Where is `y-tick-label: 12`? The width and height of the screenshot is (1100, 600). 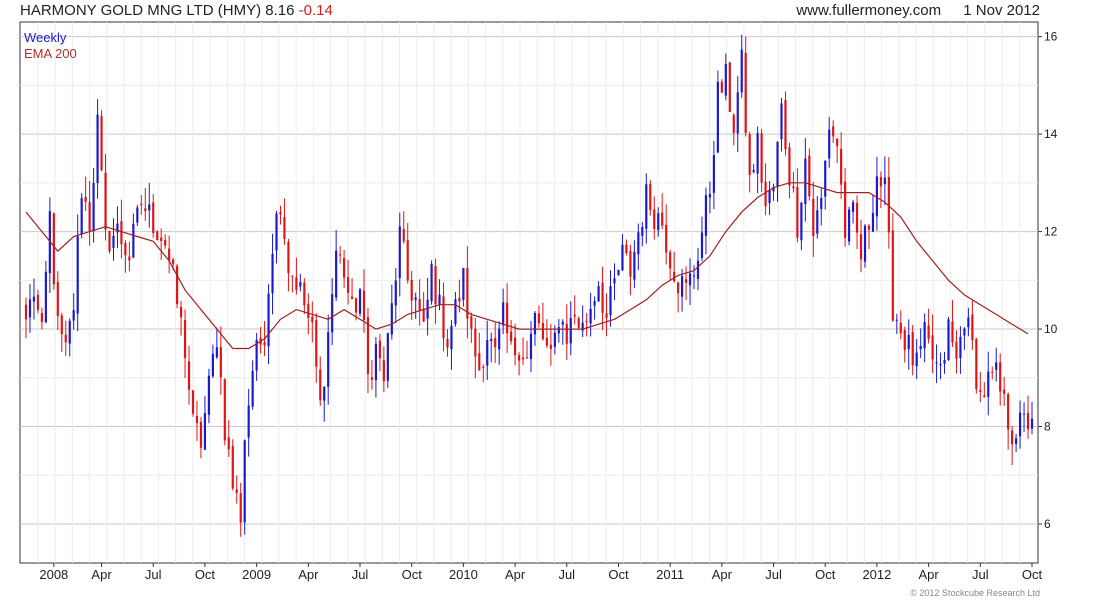 y-tick-label: 12 is located at coordinates (1051, 232).